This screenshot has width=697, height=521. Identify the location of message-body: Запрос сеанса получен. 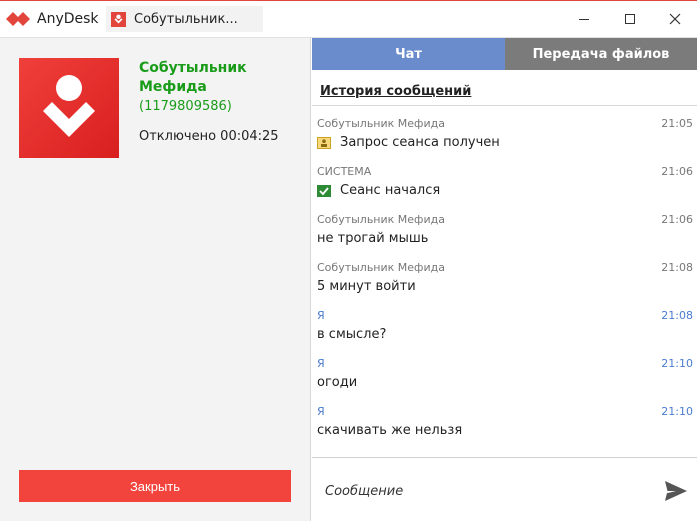
(408, 142).